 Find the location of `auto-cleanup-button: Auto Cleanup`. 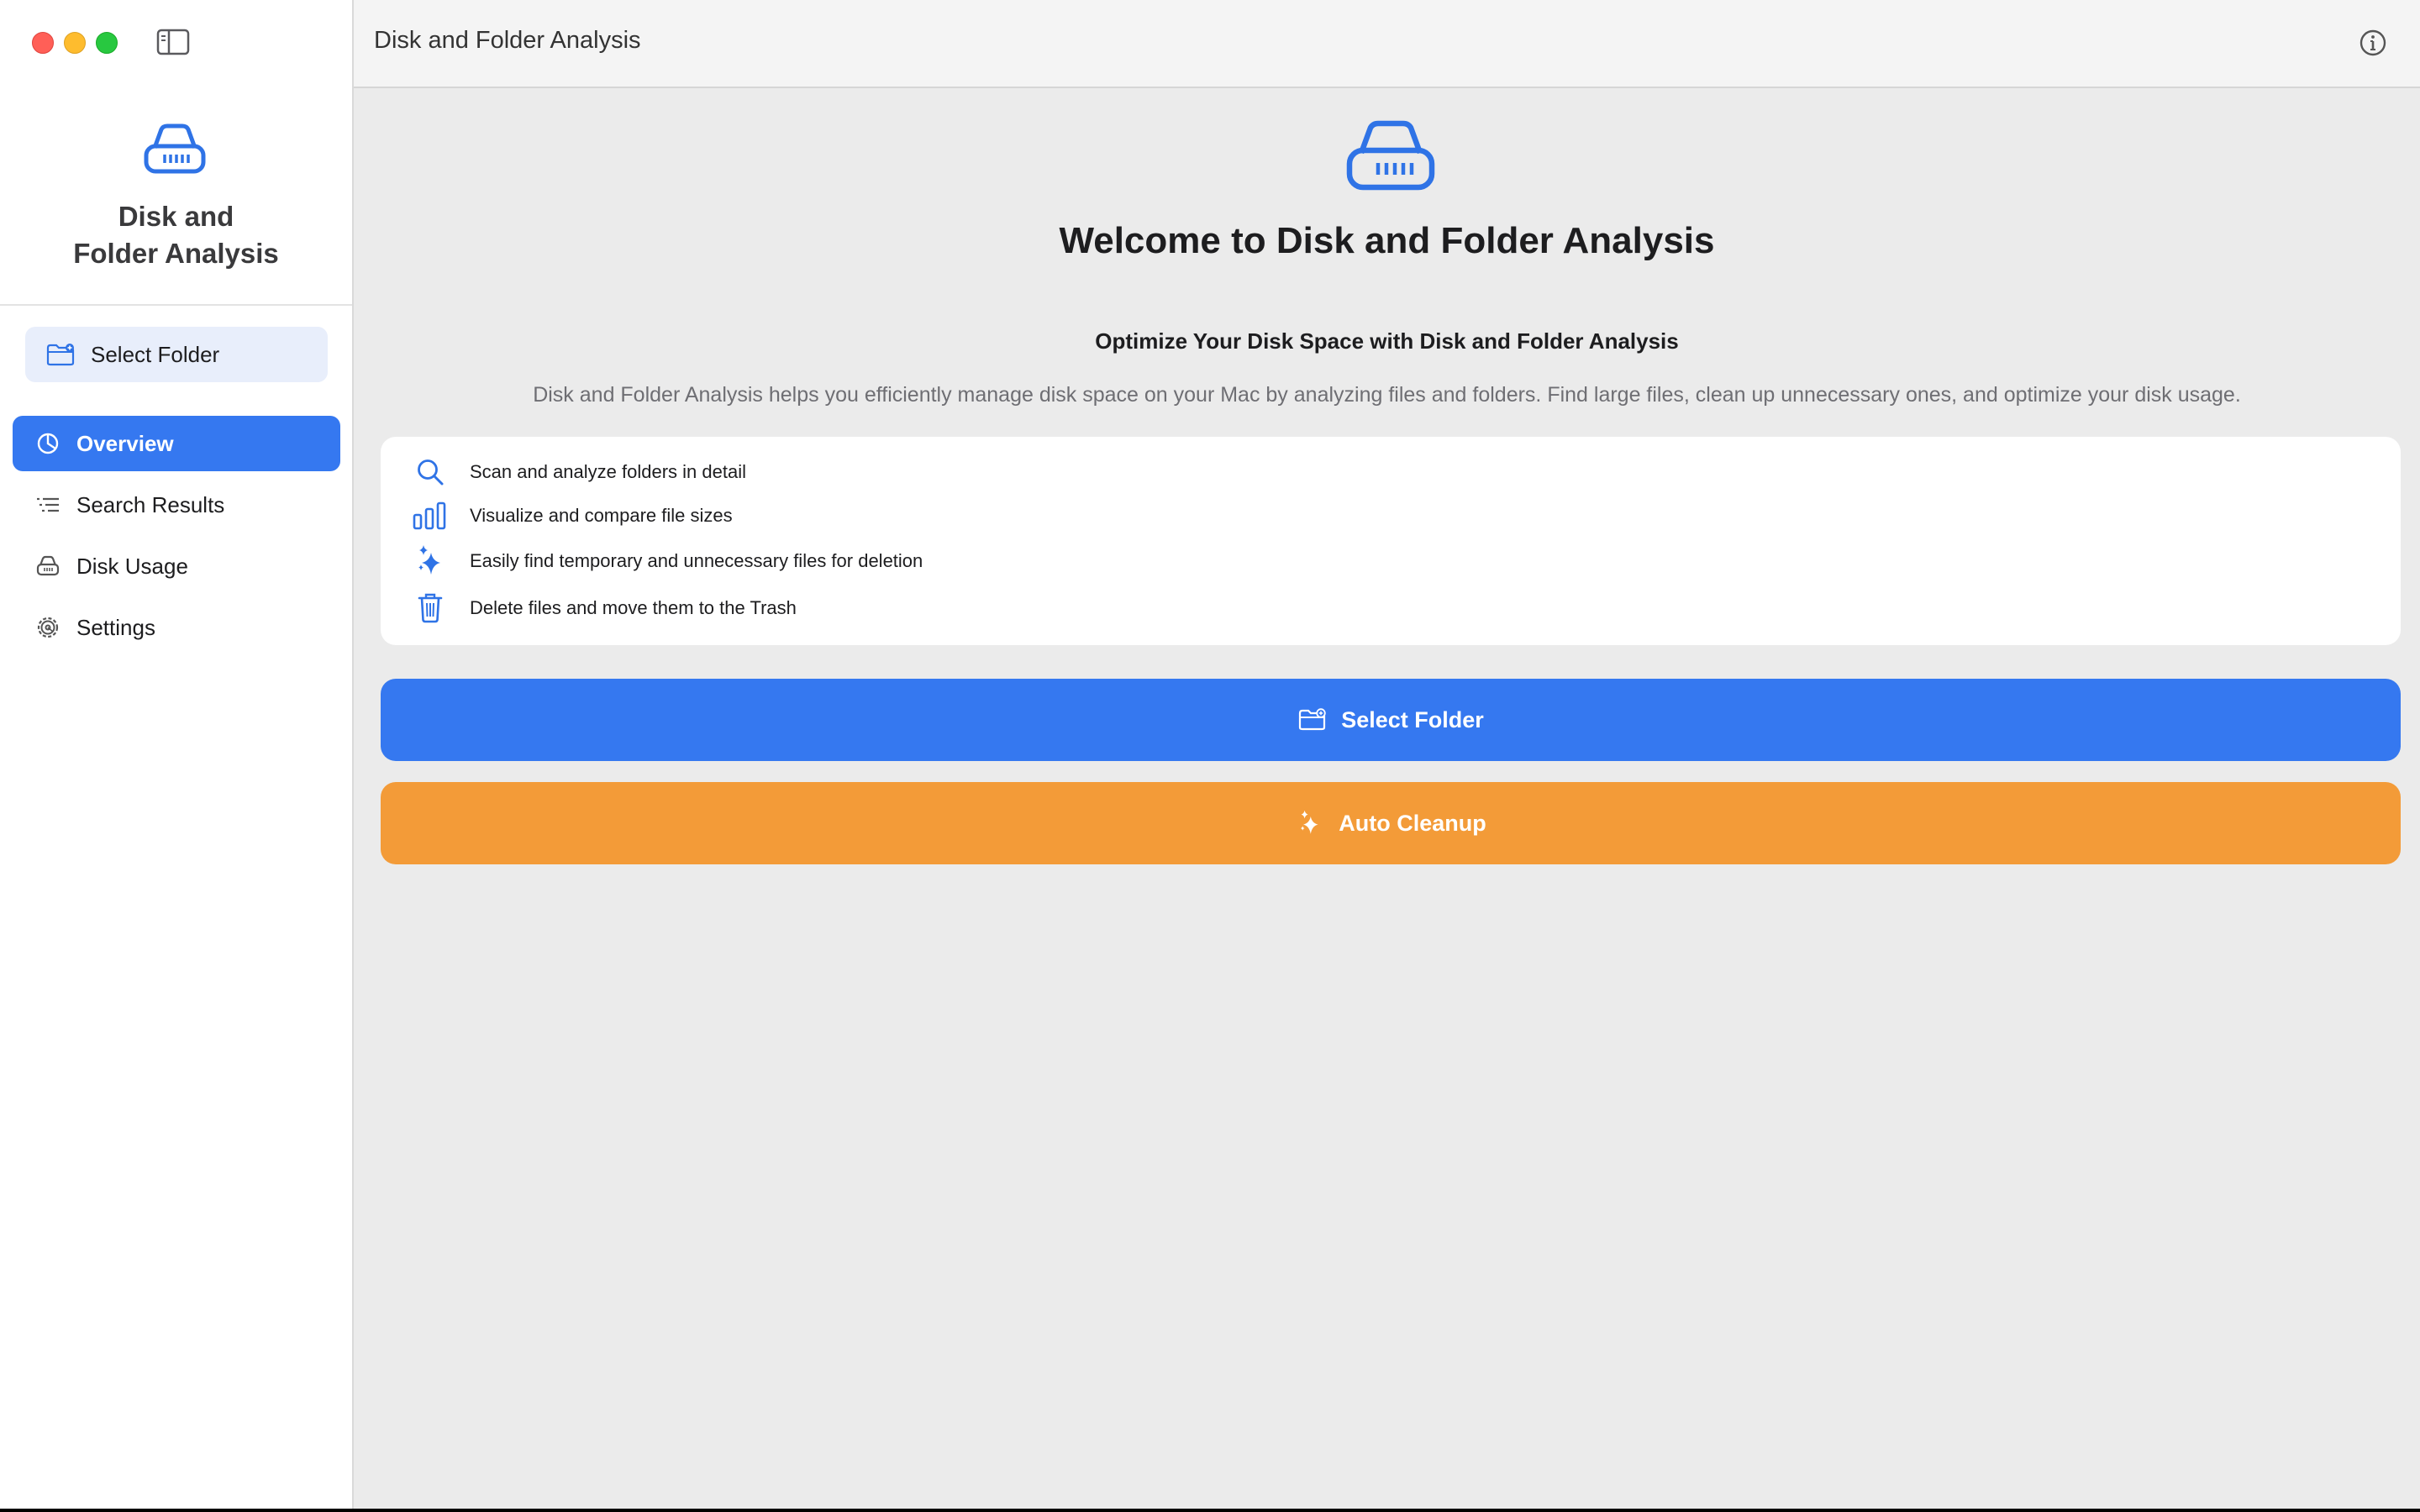

auto-cleanup-button: Auto Cleanup is located at coordinates (1391, 823).